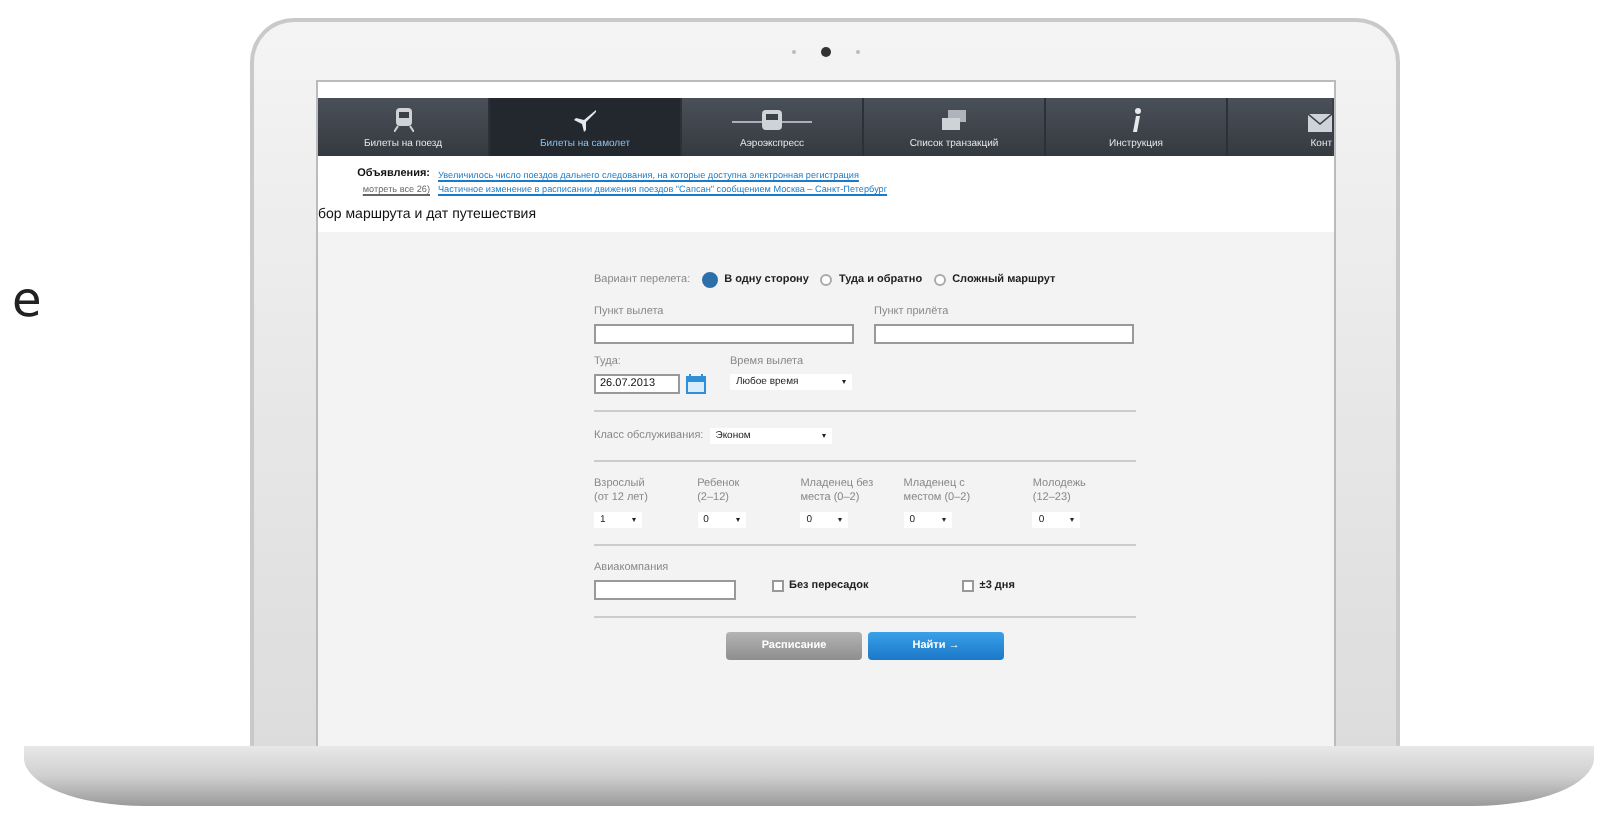 This screenshot has height=836, width=1618. Describe the element at coordinates (27, 300) in the screenshot. I see `page-text: е` at that location.